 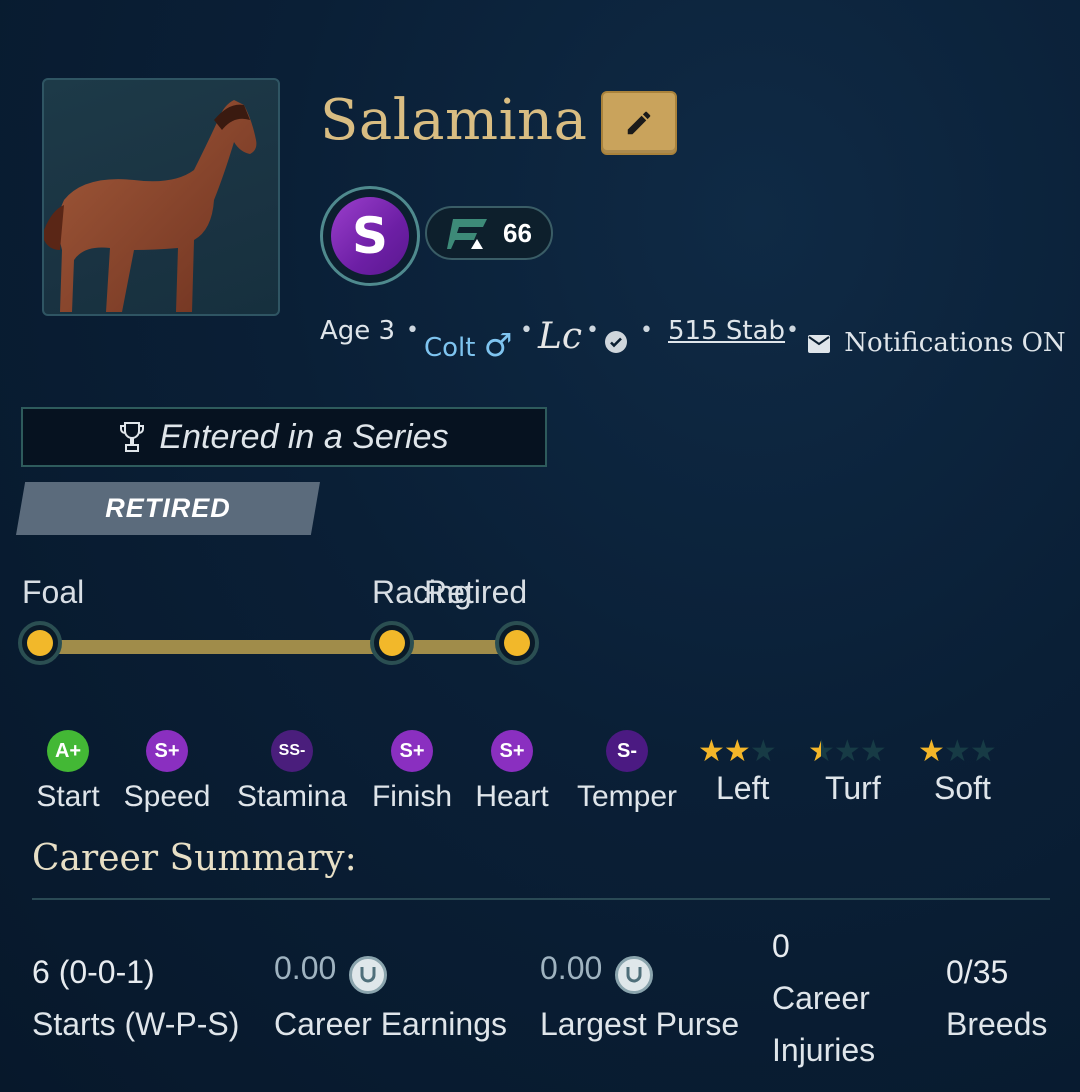 What do you see at coordinates (517, 643) in the screenshot?
I see `timeline-node-retired` at bounding box center [517, 643].